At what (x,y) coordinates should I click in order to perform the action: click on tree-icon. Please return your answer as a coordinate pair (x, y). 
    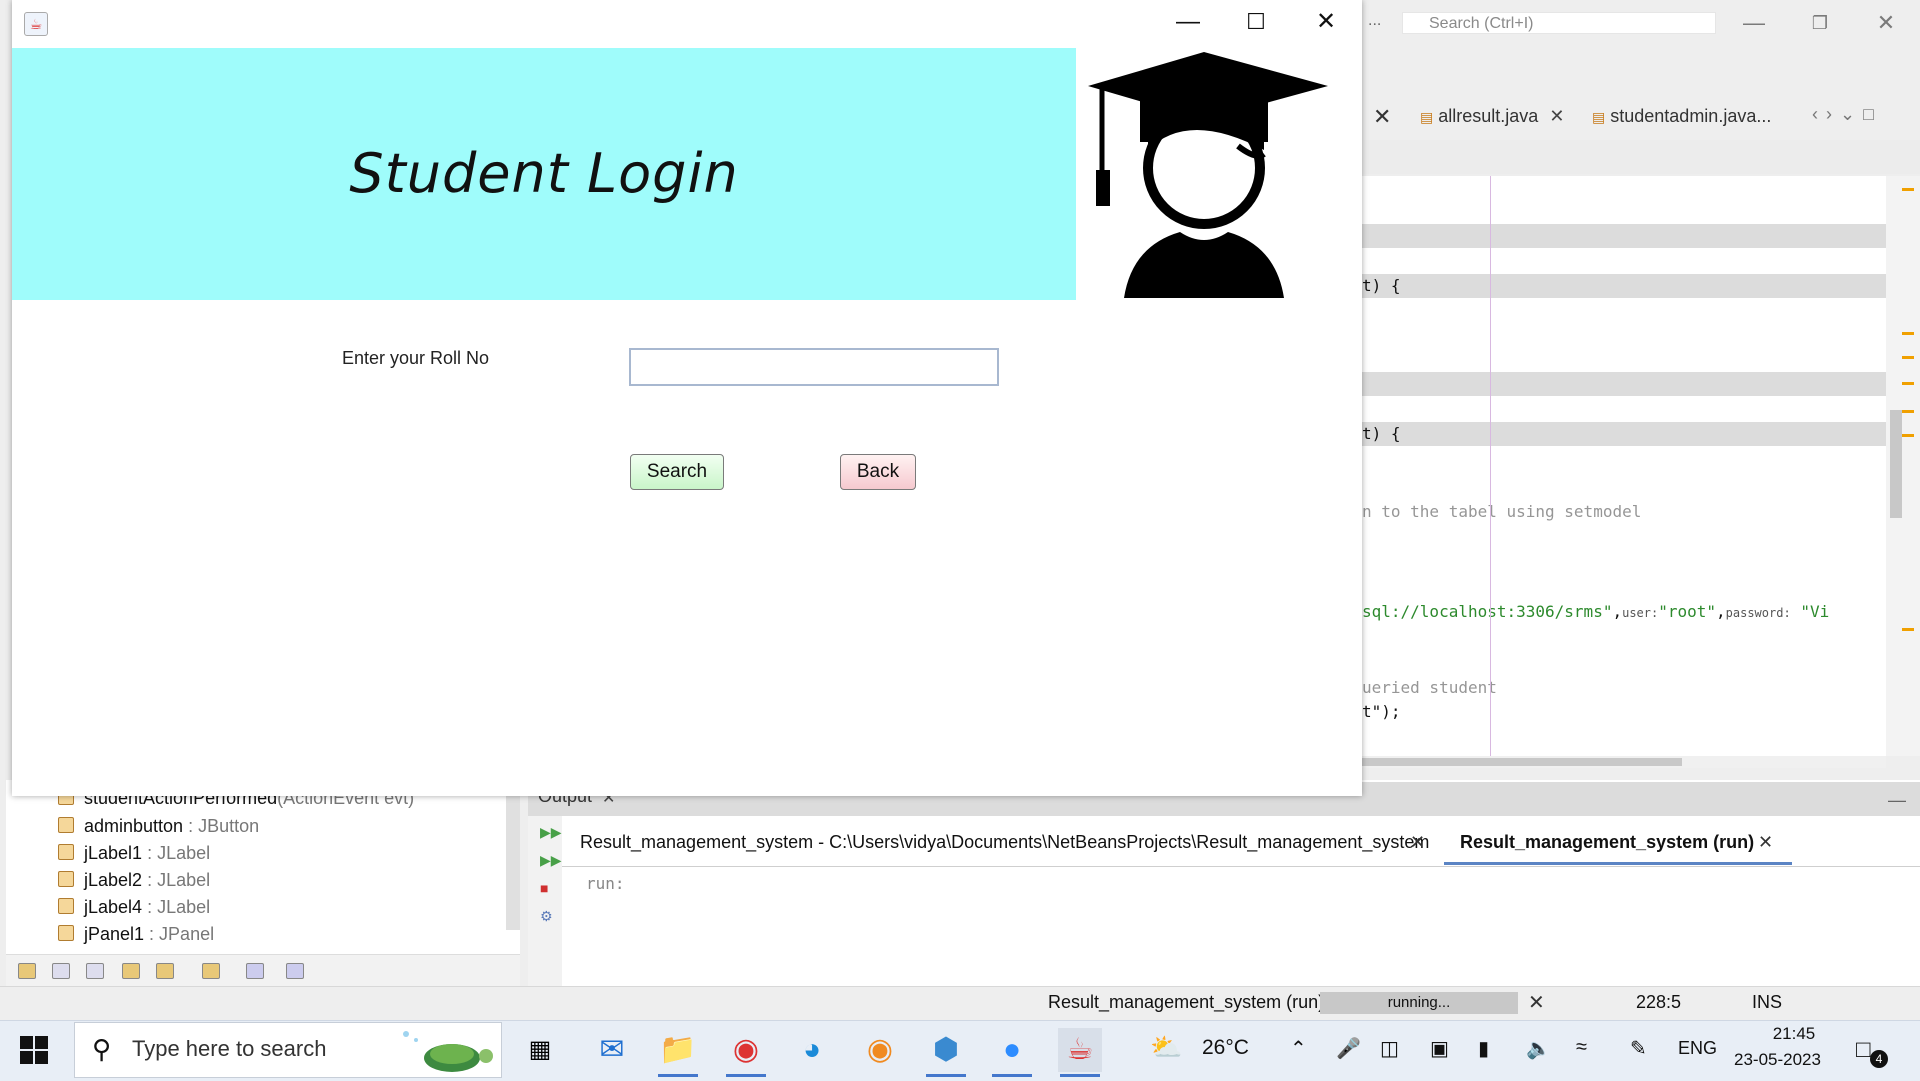
    Looking at the image, I should click on (211, 971).